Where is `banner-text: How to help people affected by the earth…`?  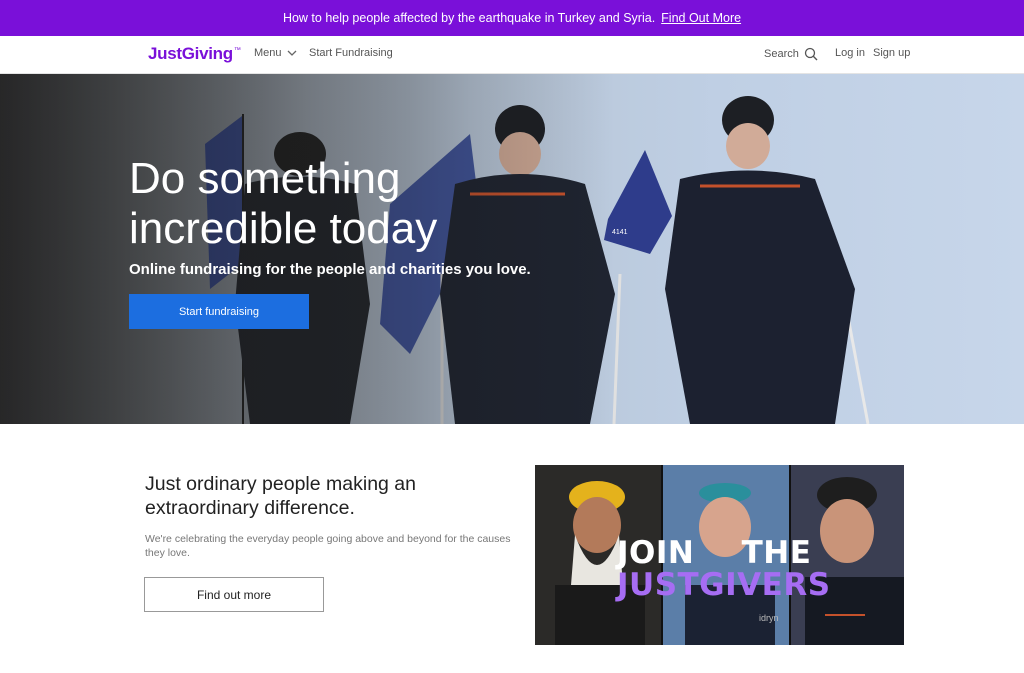
banner-text: How to help people affected by the earth… is located at coordinates (469, 18).